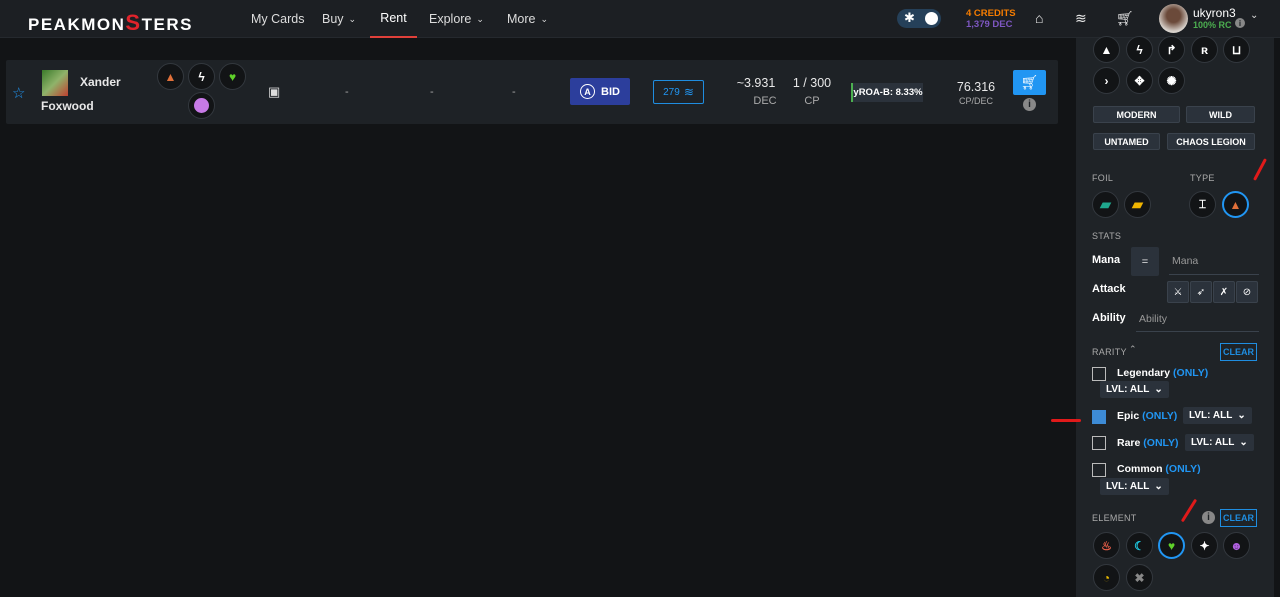 The width and height of the screenshot is (1280, 597). Describe the element at coordinates (1099, 417) in the screenshot. I see `epic-checkbox` at that location.